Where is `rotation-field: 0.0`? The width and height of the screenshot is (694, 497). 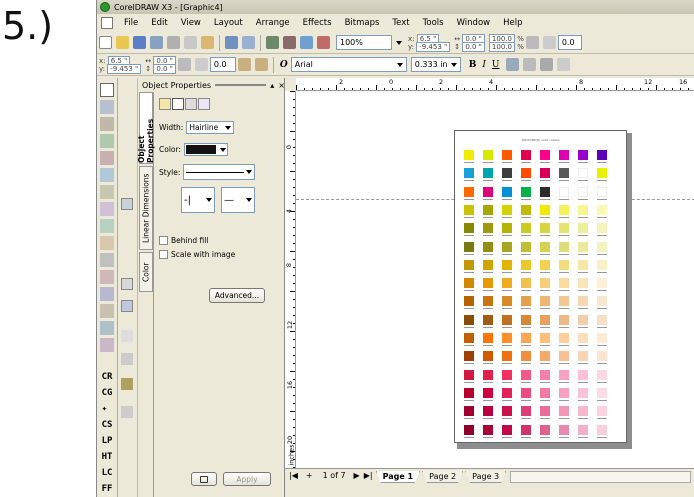
rotation-field: 0.0 is located at coordinates (569, 42).